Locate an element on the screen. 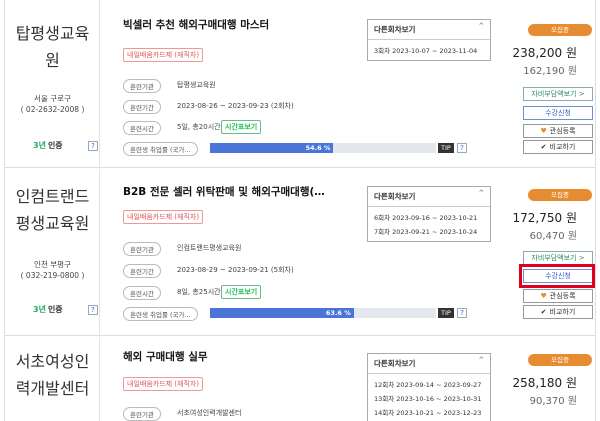  institution-location: 서울 구로구 ( 02-2632-2008 ) is located at coordinates (52, 104).